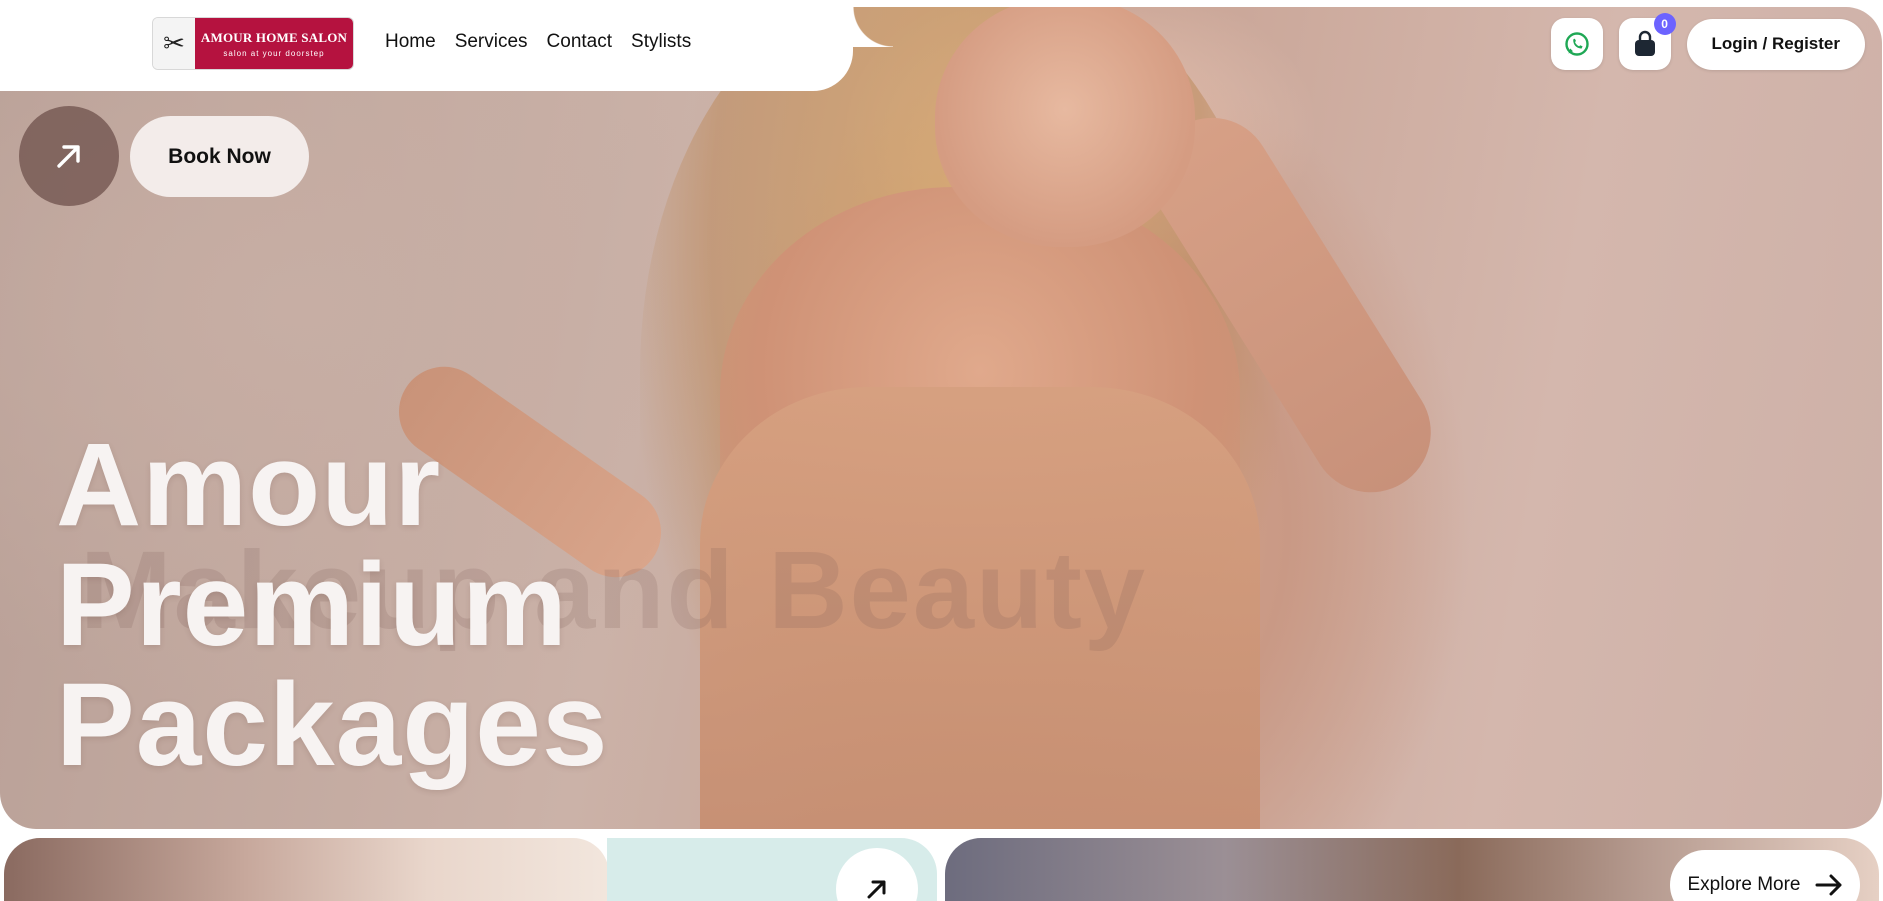 The image size is (1883, 901). What do you see at coordinates (332, 725) in the screenshot?
I see `hero-title-line-3: Packages` at bounding box center [332, 725].